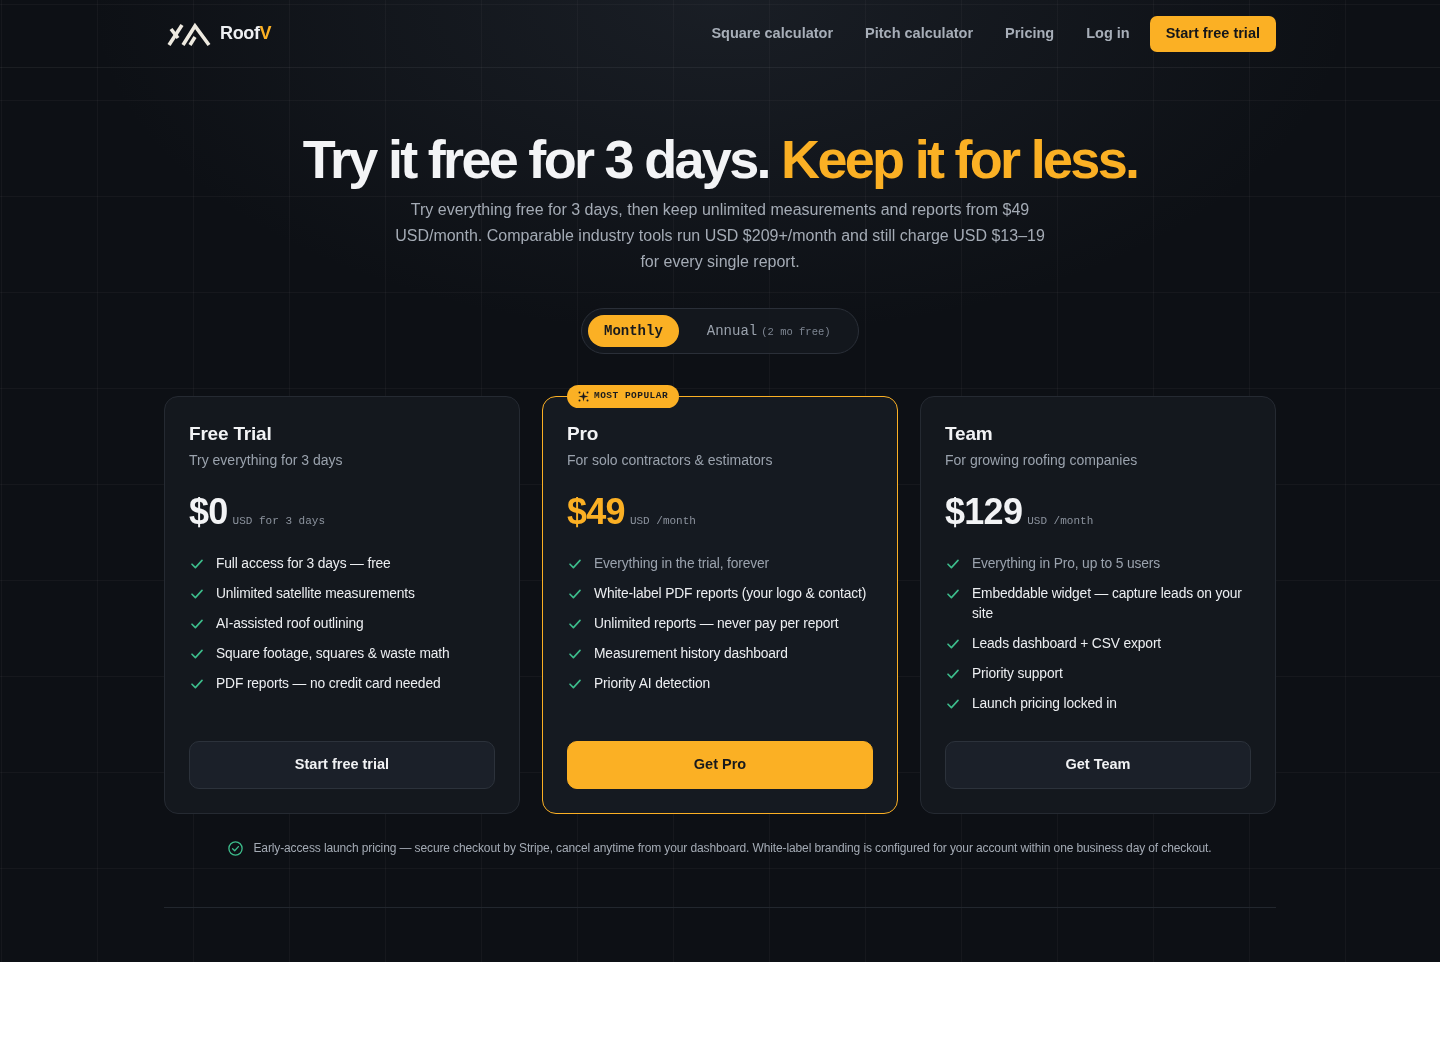  Describe the element at coordinates (1212, 33) in the screenshot. I see `start-trial-button: Start free trial` at that location.